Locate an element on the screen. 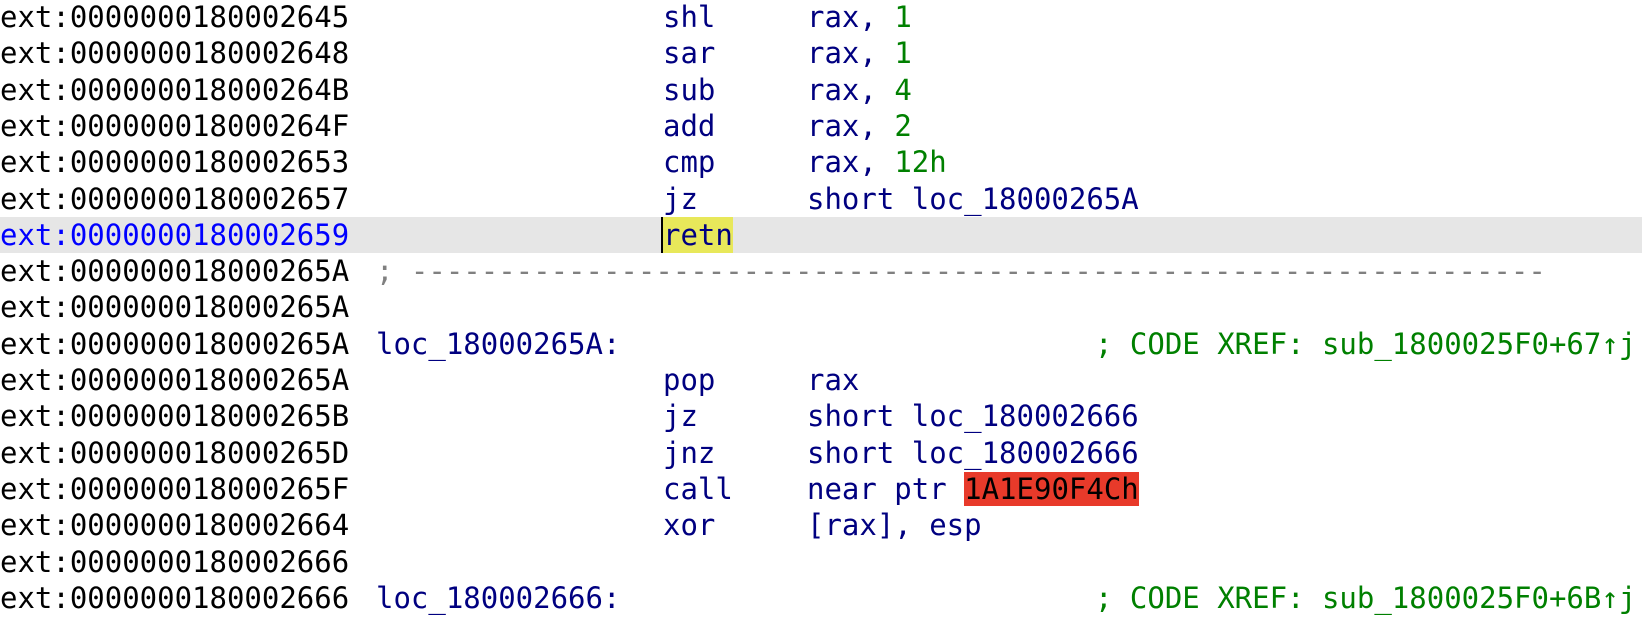 Image resolution: width=1642 pixels, height=636 pixels. mnemonic: sar is located at coordinates (689, 53).